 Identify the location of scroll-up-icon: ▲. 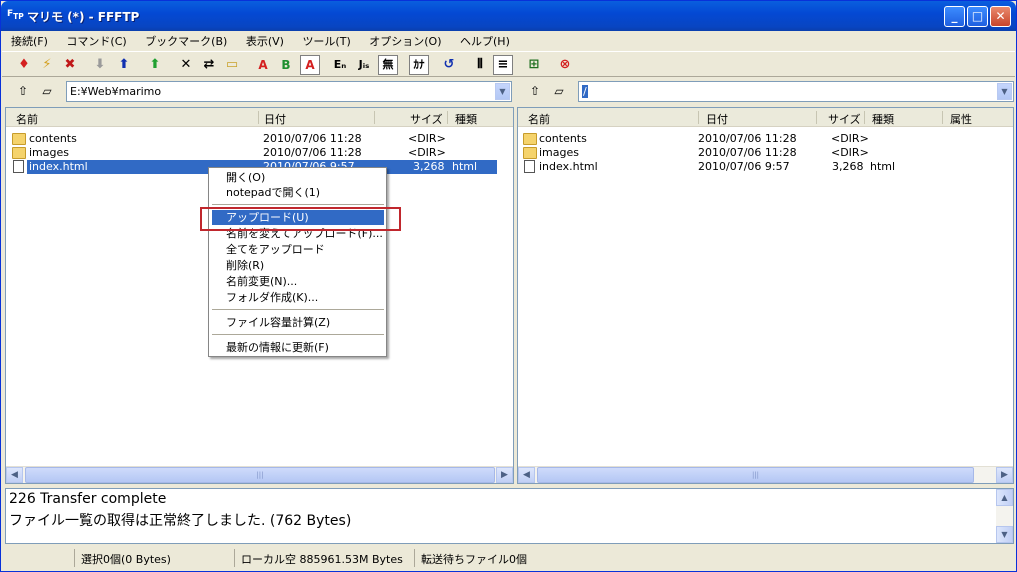
(1004, 497).